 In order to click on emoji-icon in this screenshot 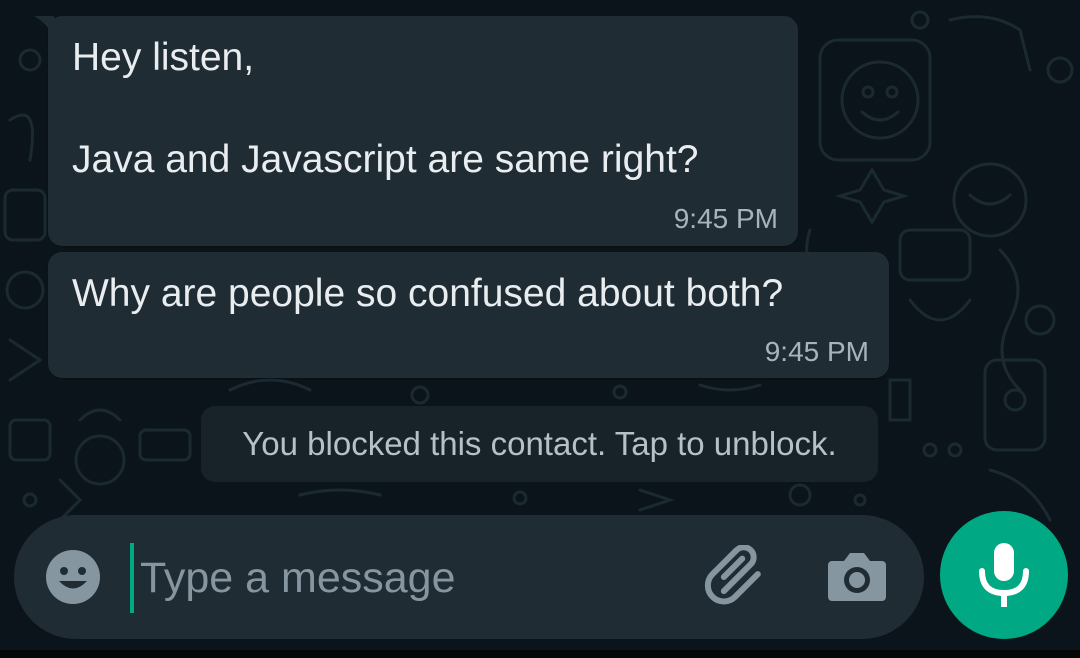, I will do `click(73, 577)`.